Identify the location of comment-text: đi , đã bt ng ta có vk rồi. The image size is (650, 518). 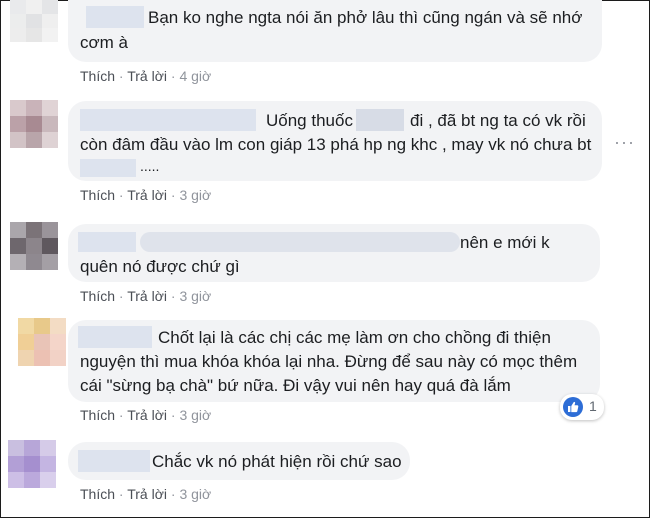
(498, 120).